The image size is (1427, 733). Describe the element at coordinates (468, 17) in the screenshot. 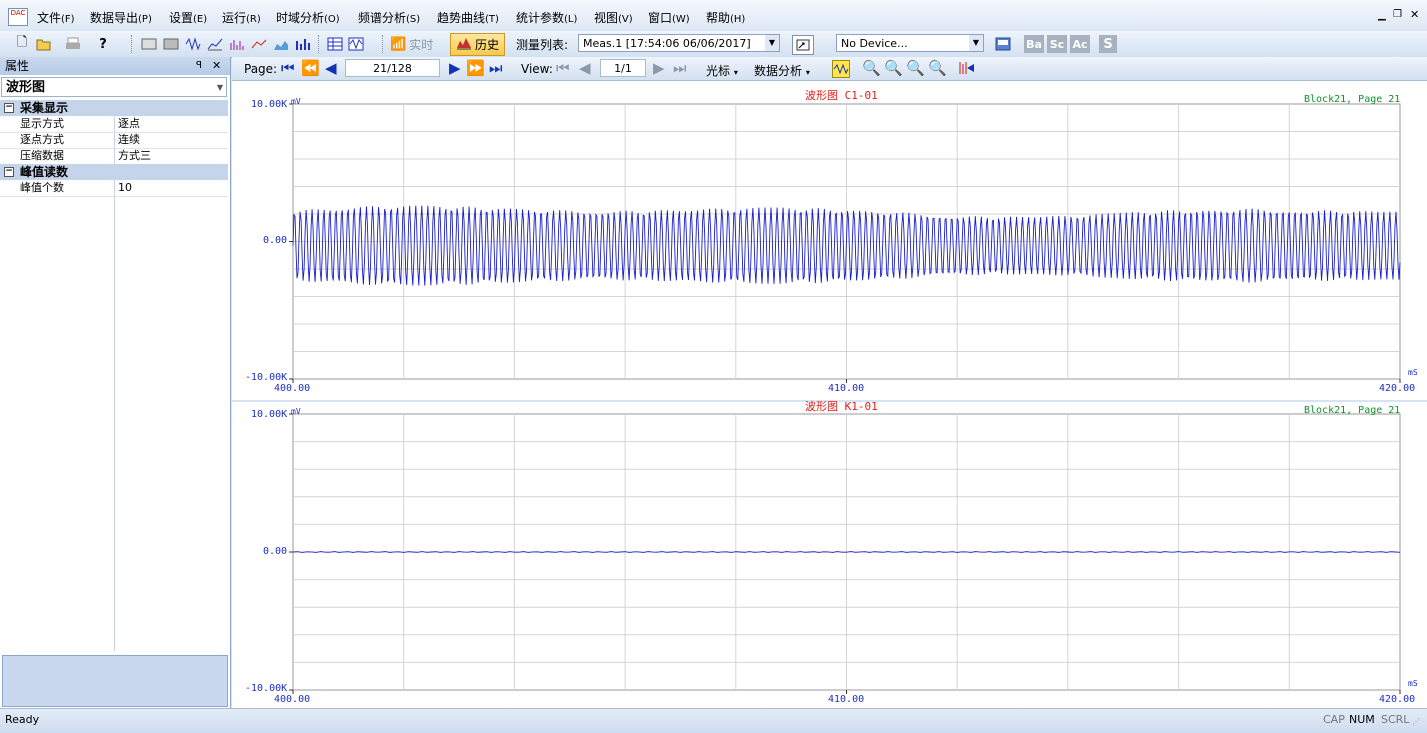

I see `menu-trend-curve: 趋势曲线(T)` at that location.